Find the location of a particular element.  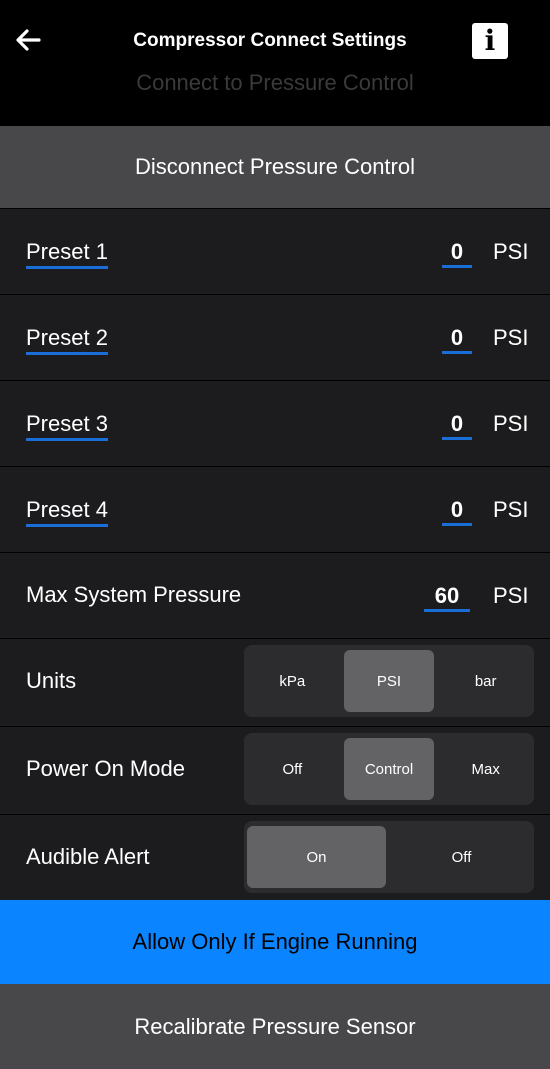

power-on-mode-label: Power On Mode is located at coordinates (105, 768).